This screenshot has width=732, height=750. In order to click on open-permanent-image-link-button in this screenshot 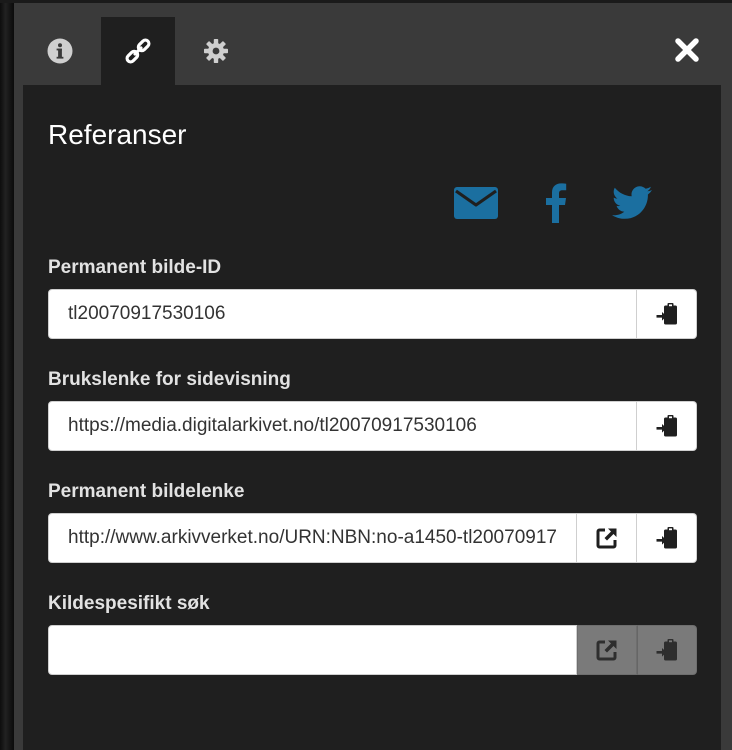, I will do `click(607, 538)`.